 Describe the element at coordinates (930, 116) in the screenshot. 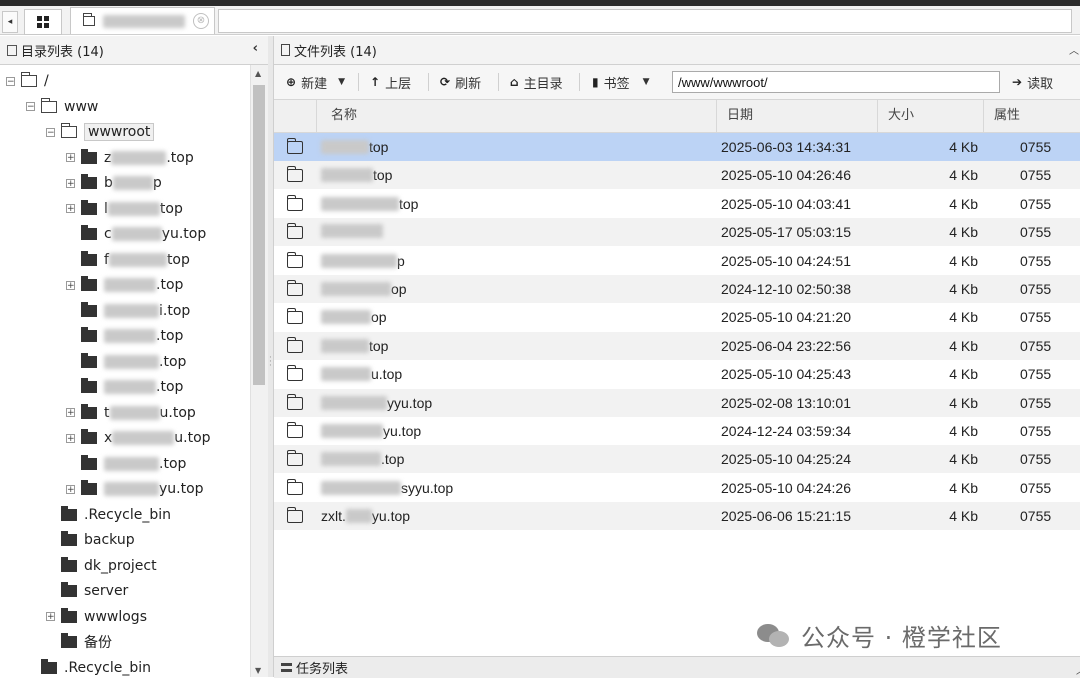

I see `size-column-header: 大小` at that location.